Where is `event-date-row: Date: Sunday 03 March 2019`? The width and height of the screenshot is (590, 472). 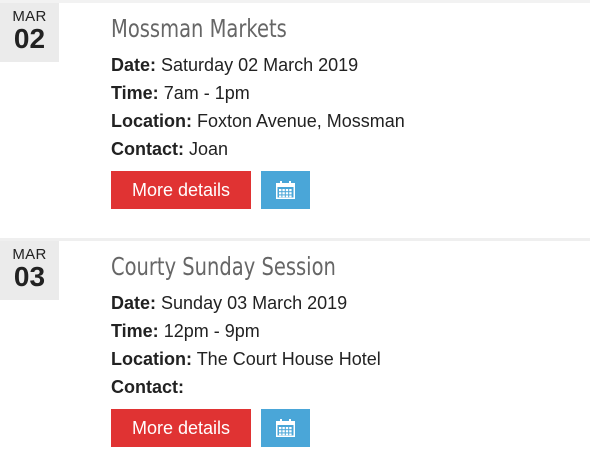 event-date-row: Date: Sunday 03 March 2019 is located at coordinates (246, 303).